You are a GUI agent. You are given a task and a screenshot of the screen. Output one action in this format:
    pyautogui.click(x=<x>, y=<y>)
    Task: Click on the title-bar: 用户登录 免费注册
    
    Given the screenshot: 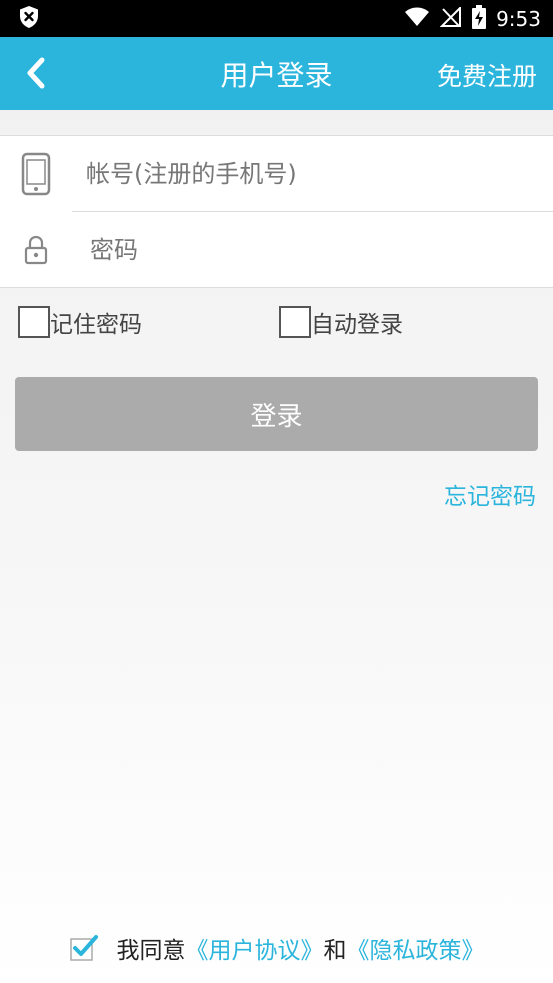 What is the action you would take?
    pyautogui.click(x=276, y=73)
    